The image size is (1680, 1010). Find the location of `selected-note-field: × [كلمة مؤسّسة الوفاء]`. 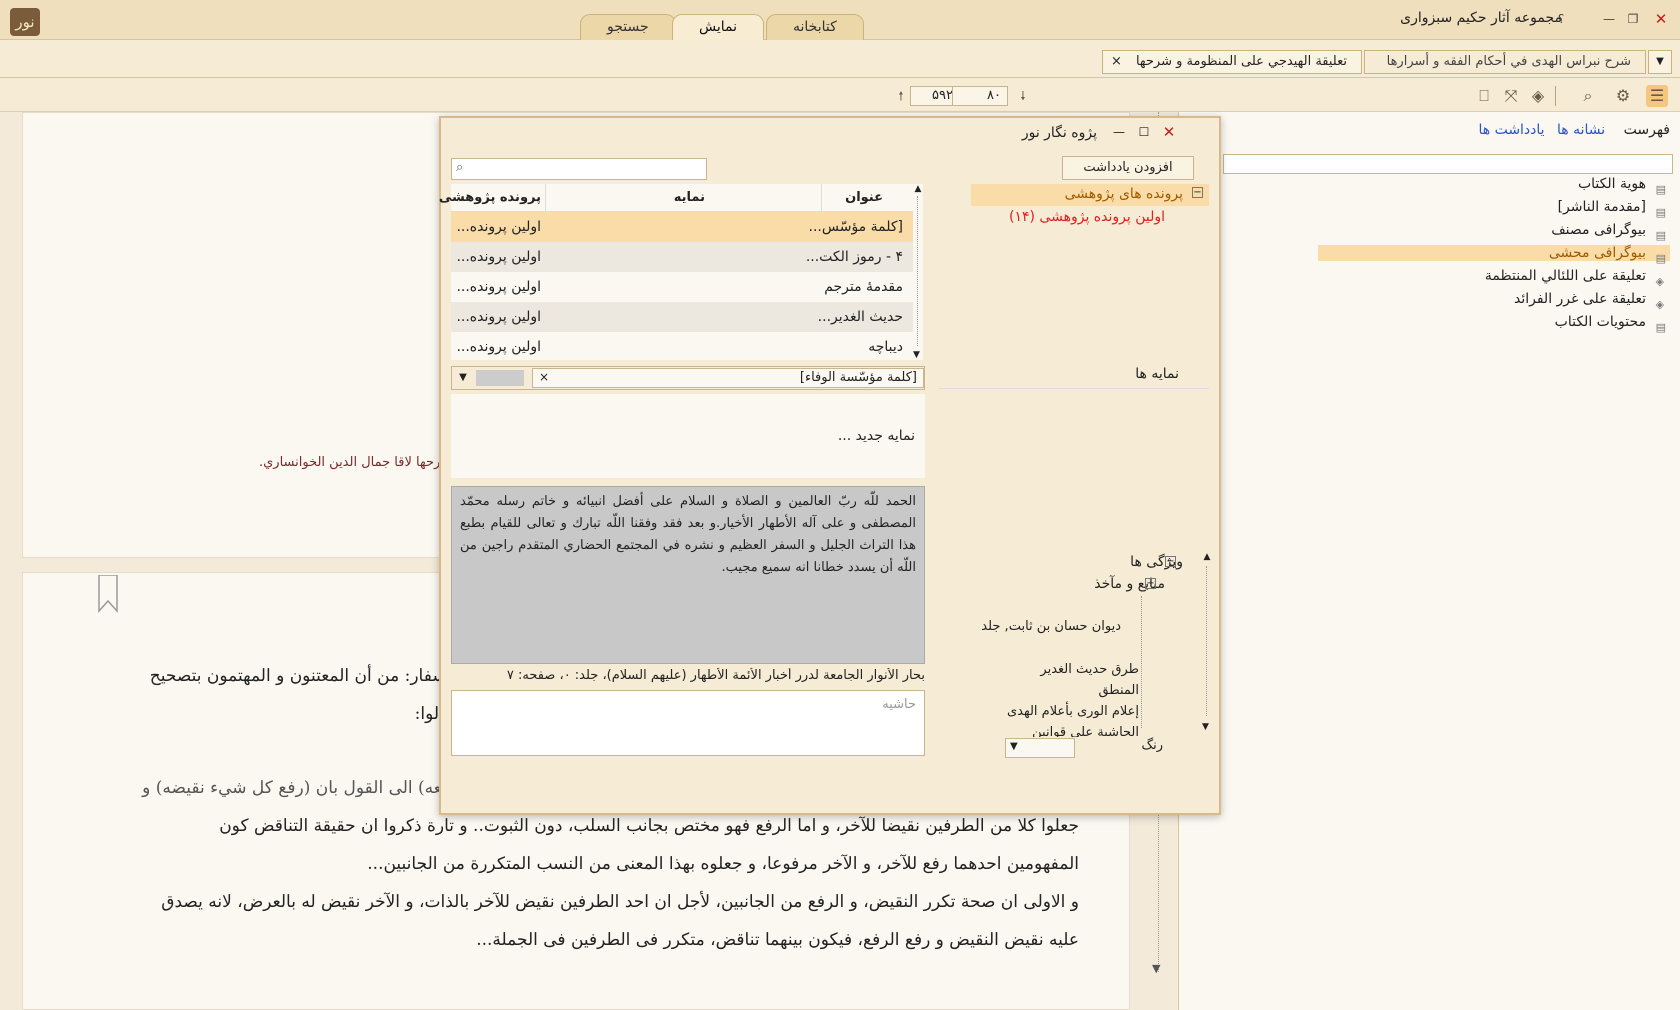

selected-note-field: × [كلمة مؤسّسة الوفاء] is located at coordinates (728, 378).